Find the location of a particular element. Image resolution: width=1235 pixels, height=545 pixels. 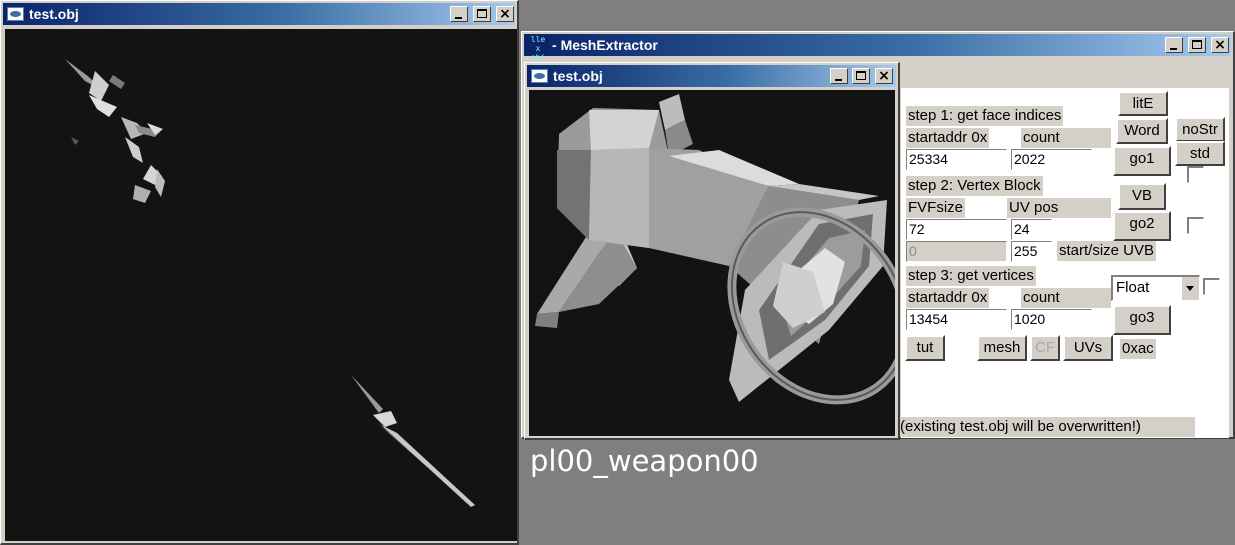

step1-count-label: count is located at coordinates (1066, 138).